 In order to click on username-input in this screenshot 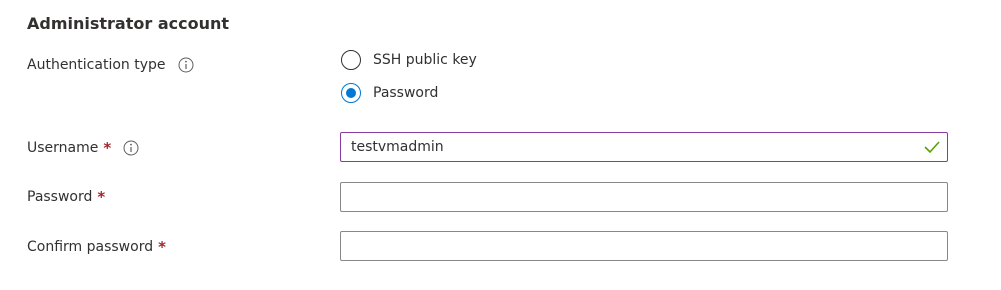, I will do `click(644, 147)`.